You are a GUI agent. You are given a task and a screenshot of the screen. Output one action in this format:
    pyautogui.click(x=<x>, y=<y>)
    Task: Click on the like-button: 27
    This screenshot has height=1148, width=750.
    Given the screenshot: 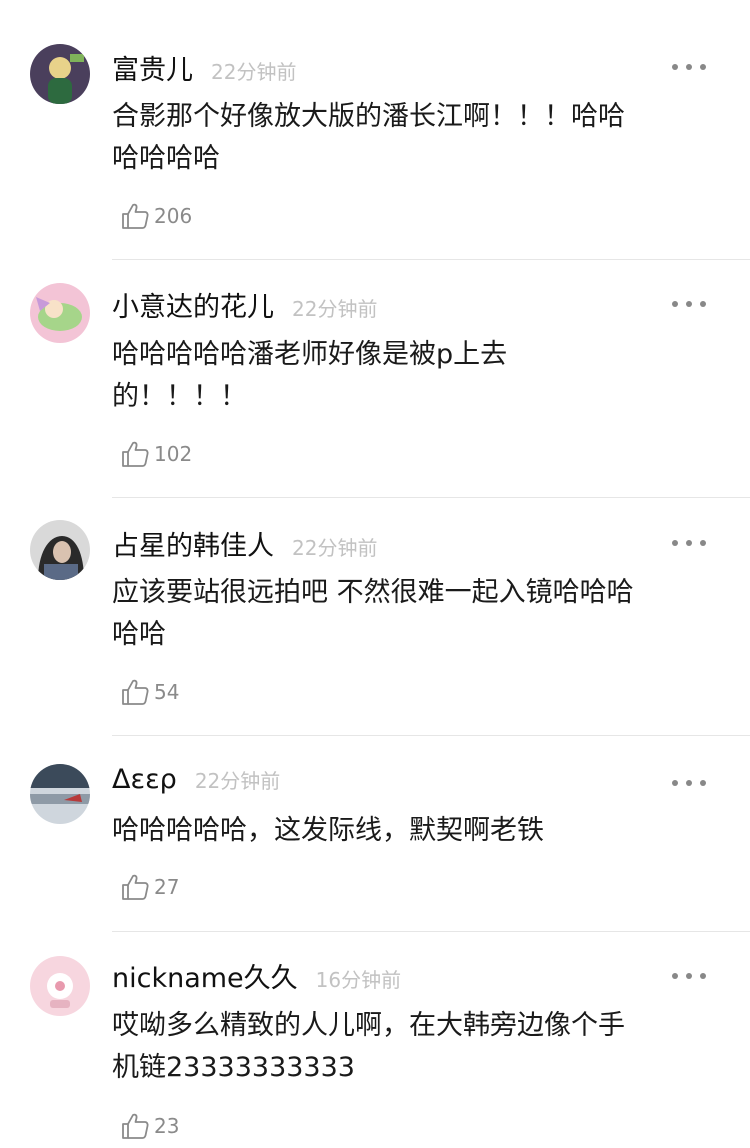 What is the action you would take?
    pyautogui.click(x=149, y=887)
    